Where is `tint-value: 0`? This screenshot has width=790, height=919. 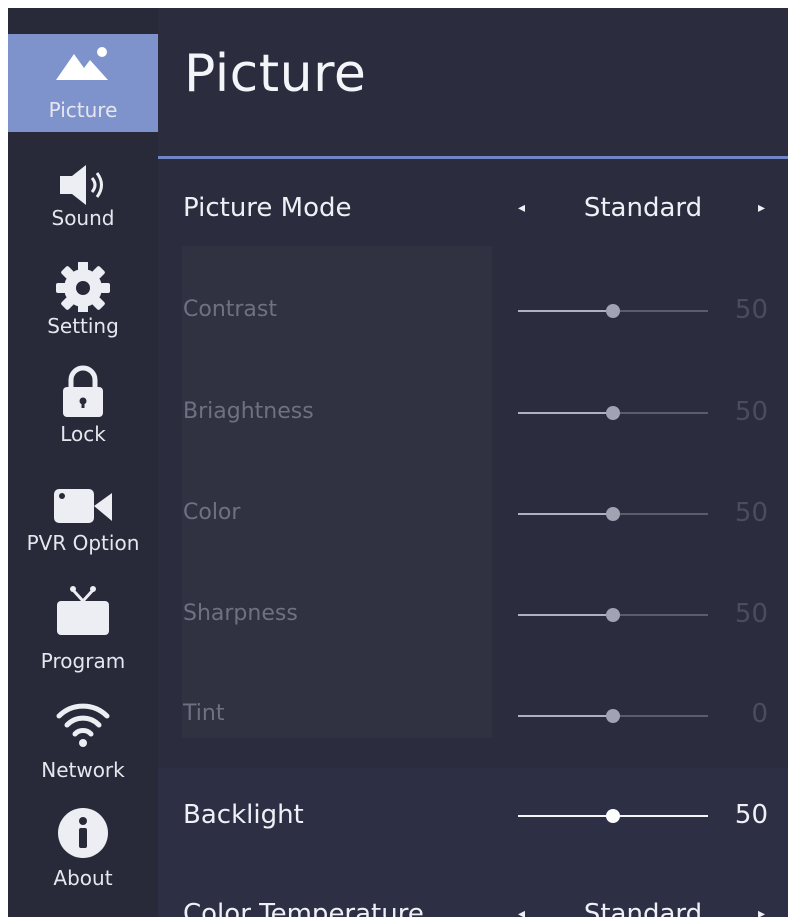 tint-value: 0 is located at coordinates (759, 714).